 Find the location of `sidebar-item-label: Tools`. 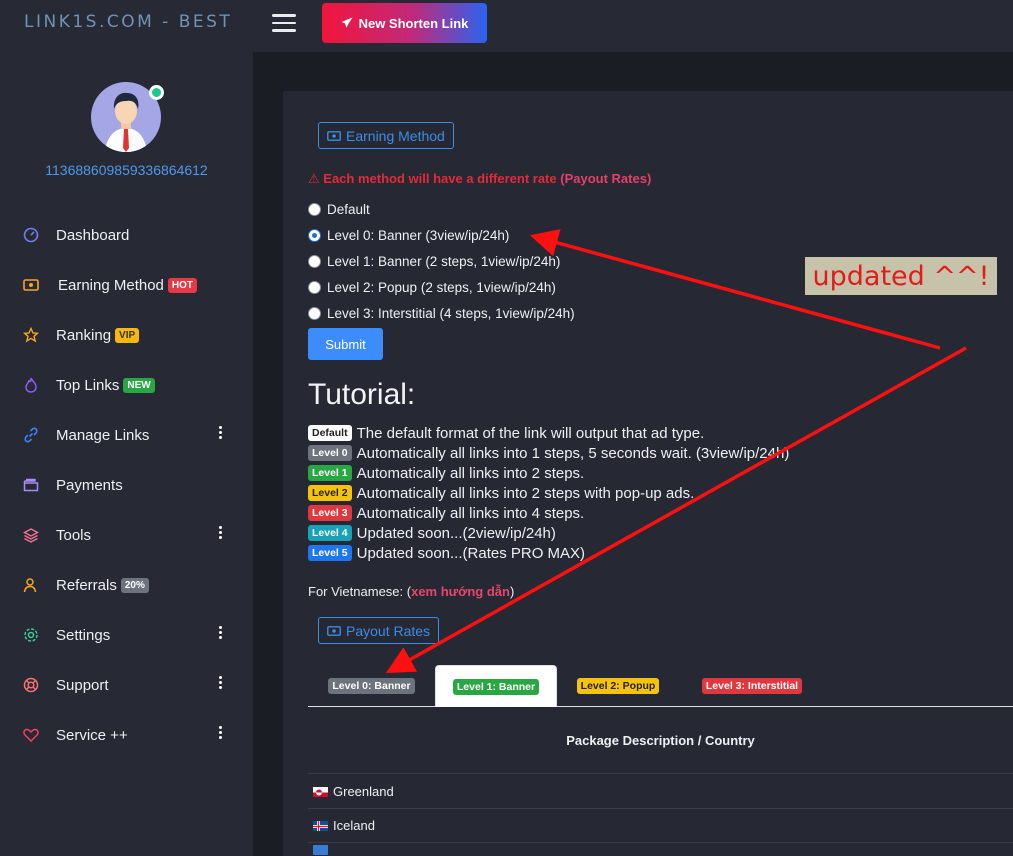

sidebar-item-label: Tools is located at coordinates (74, 535).